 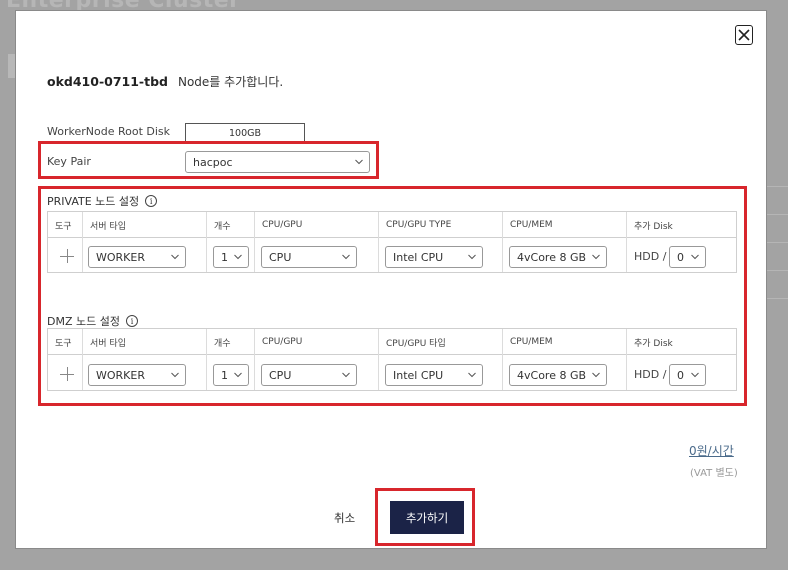 I want to click on cancel-button: 취소, so click(x=344, y=518).